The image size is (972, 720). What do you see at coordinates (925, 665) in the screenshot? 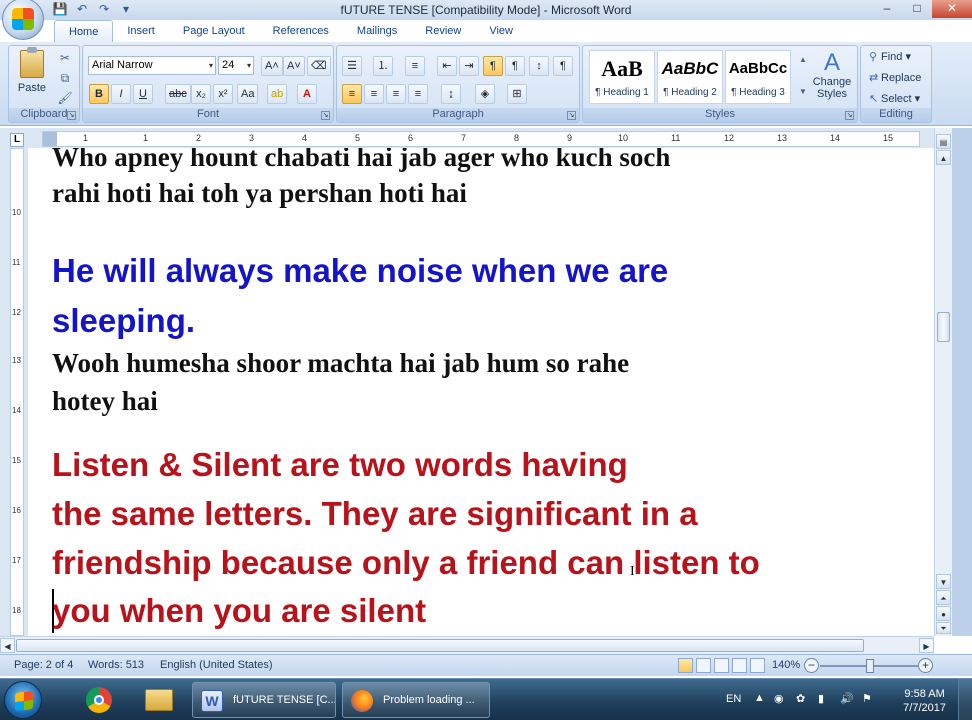
I see `zoom-in-icon: +` at bounding box center [925, 665].